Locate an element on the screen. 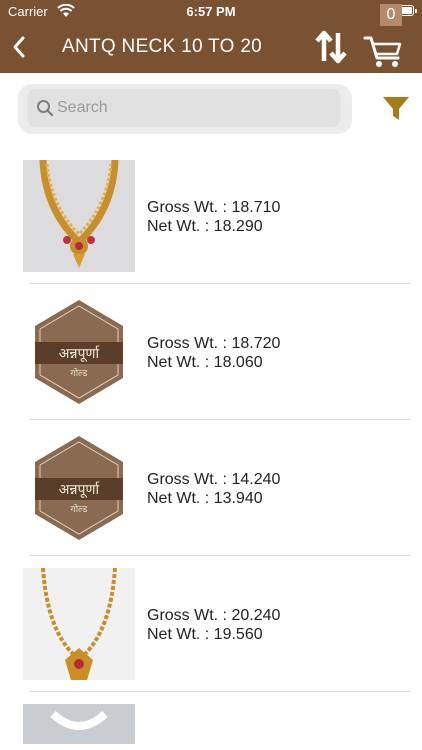  sort-icon is located at coordinates (331, 47).